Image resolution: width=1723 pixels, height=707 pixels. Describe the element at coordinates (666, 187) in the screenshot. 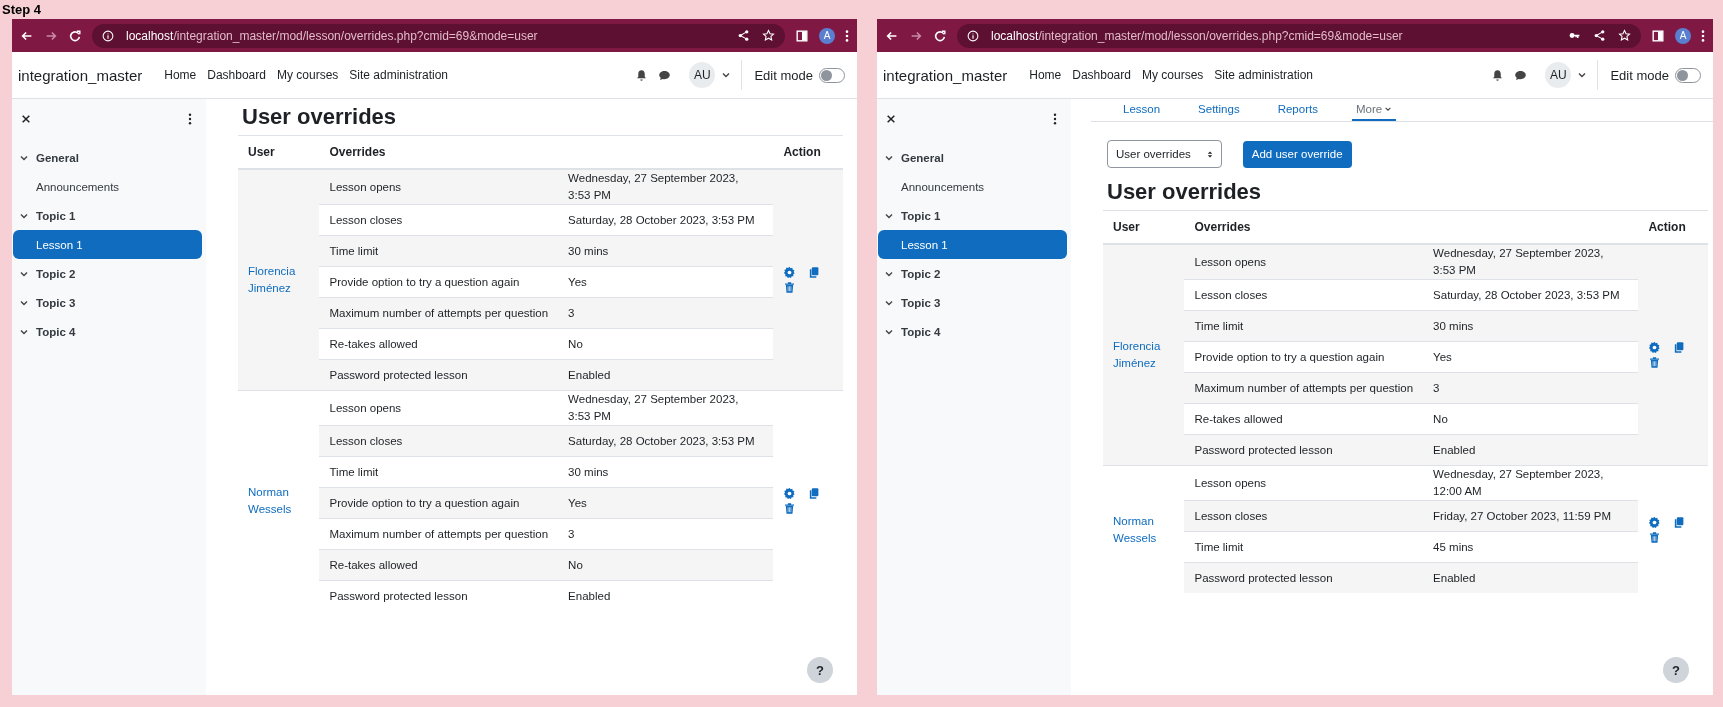

I see `setting-value: Wednesday, 27 September 2023, 3:53 PM` at that location.